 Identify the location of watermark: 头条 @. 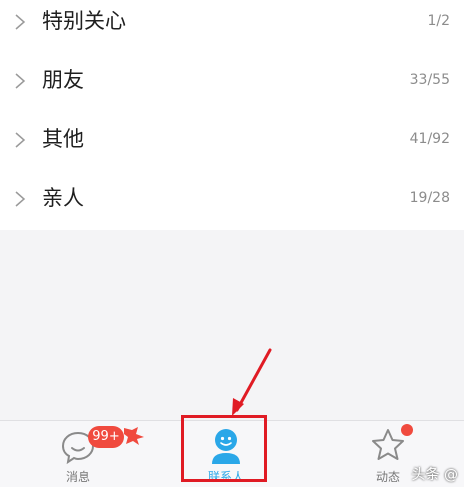
(434, 475).